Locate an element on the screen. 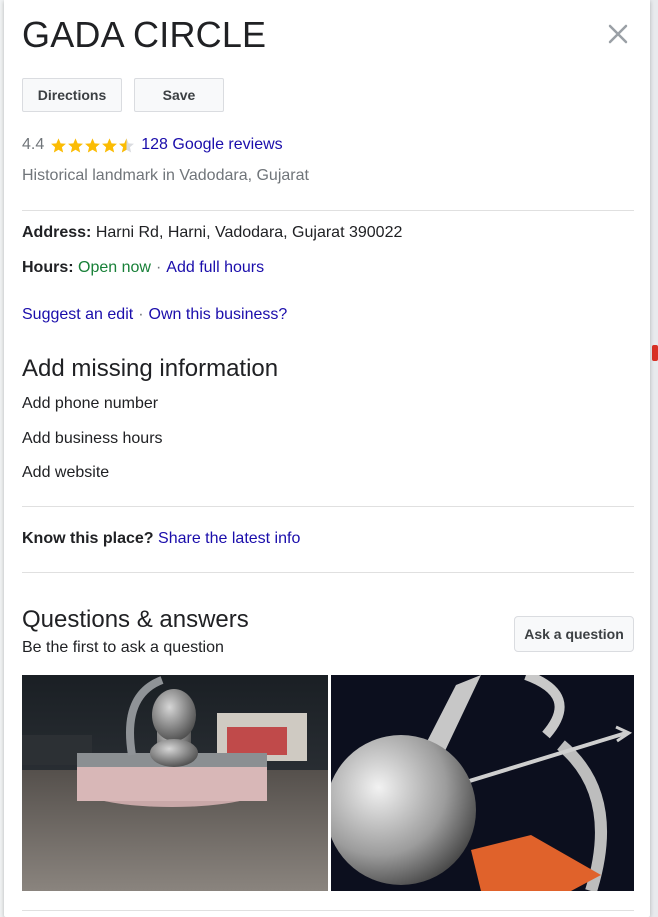 The image size is (658, 917). add-hours-link: Add business hours is located at coordinates (92, 439).